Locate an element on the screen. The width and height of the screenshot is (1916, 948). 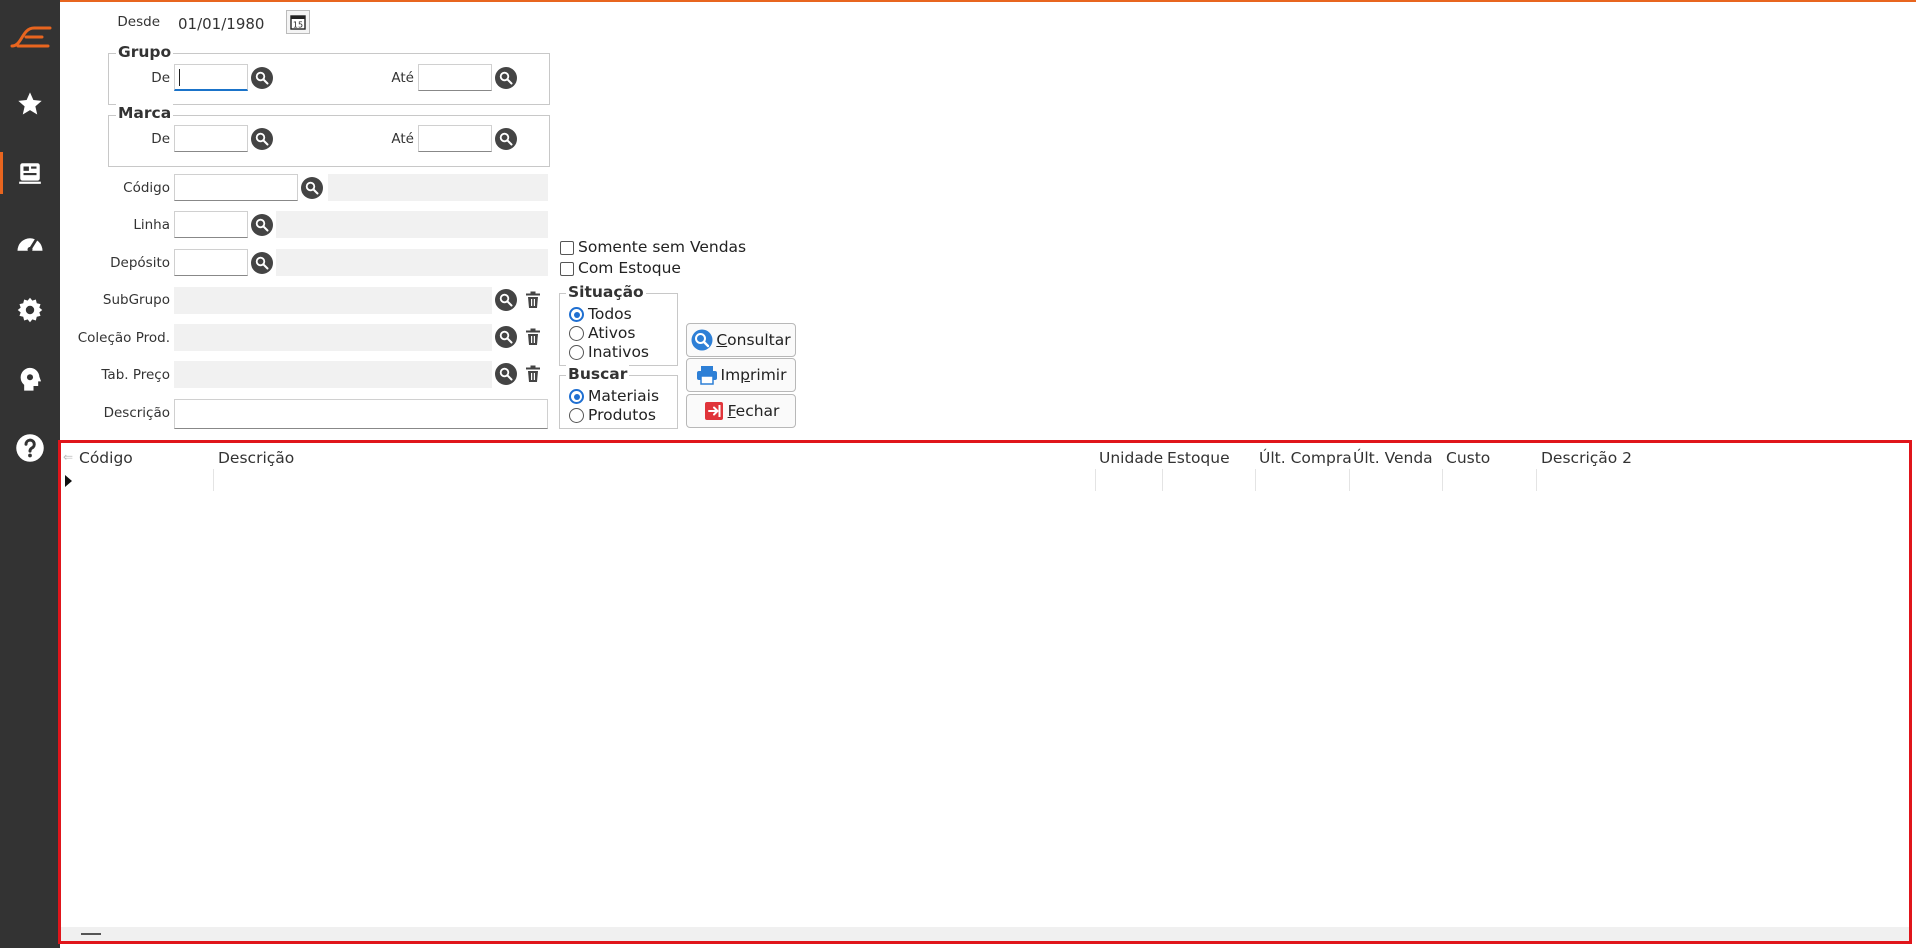
printer-icon is located at coordinates (707, 375).